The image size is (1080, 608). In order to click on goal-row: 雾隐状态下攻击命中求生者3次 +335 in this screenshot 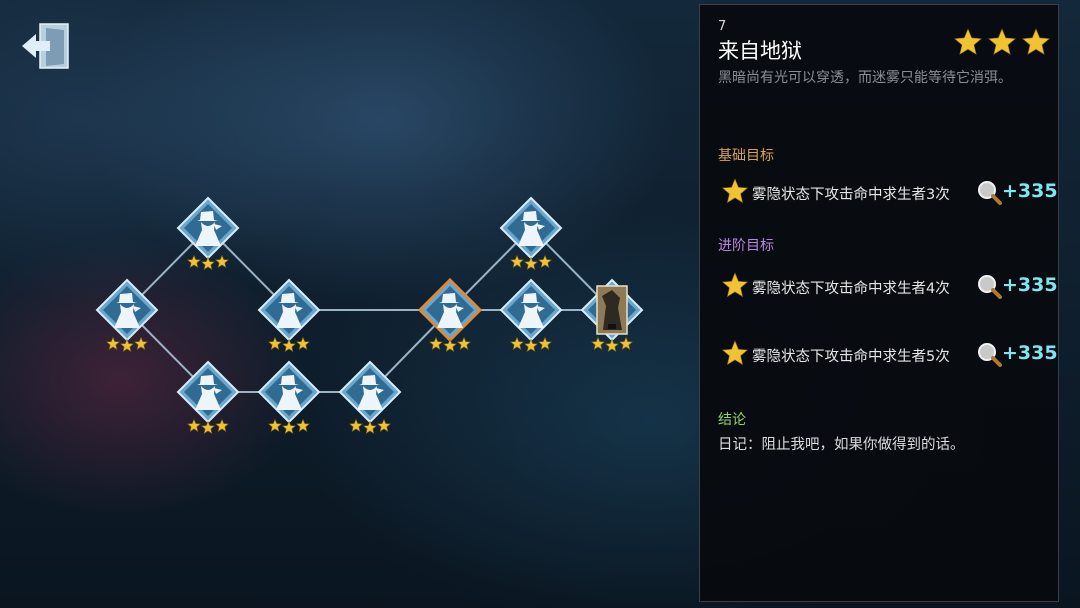, I will do `click(888, 193)`.